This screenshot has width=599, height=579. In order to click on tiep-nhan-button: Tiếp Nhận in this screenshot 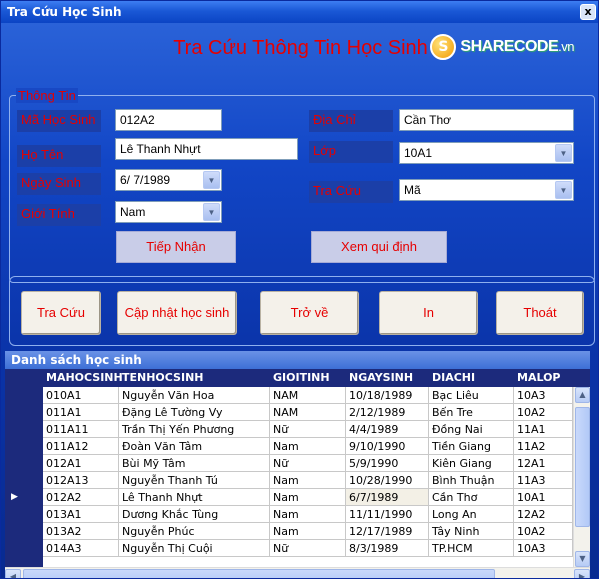, I will do `click(176, 247)`.